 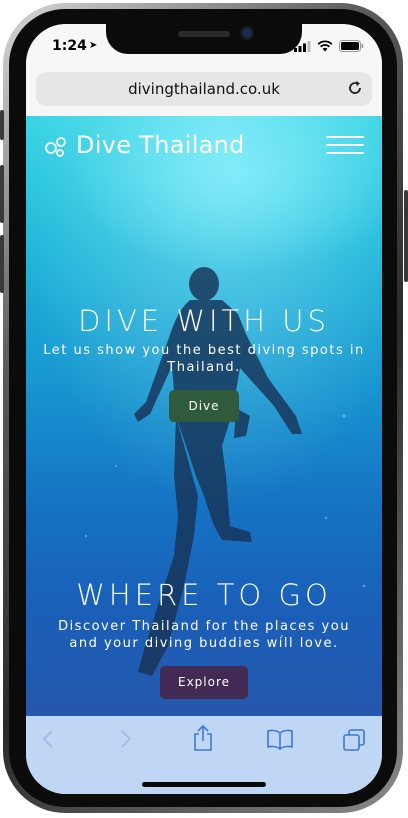 I want to click on dive-button: Dive, so click(x=204, y=406).